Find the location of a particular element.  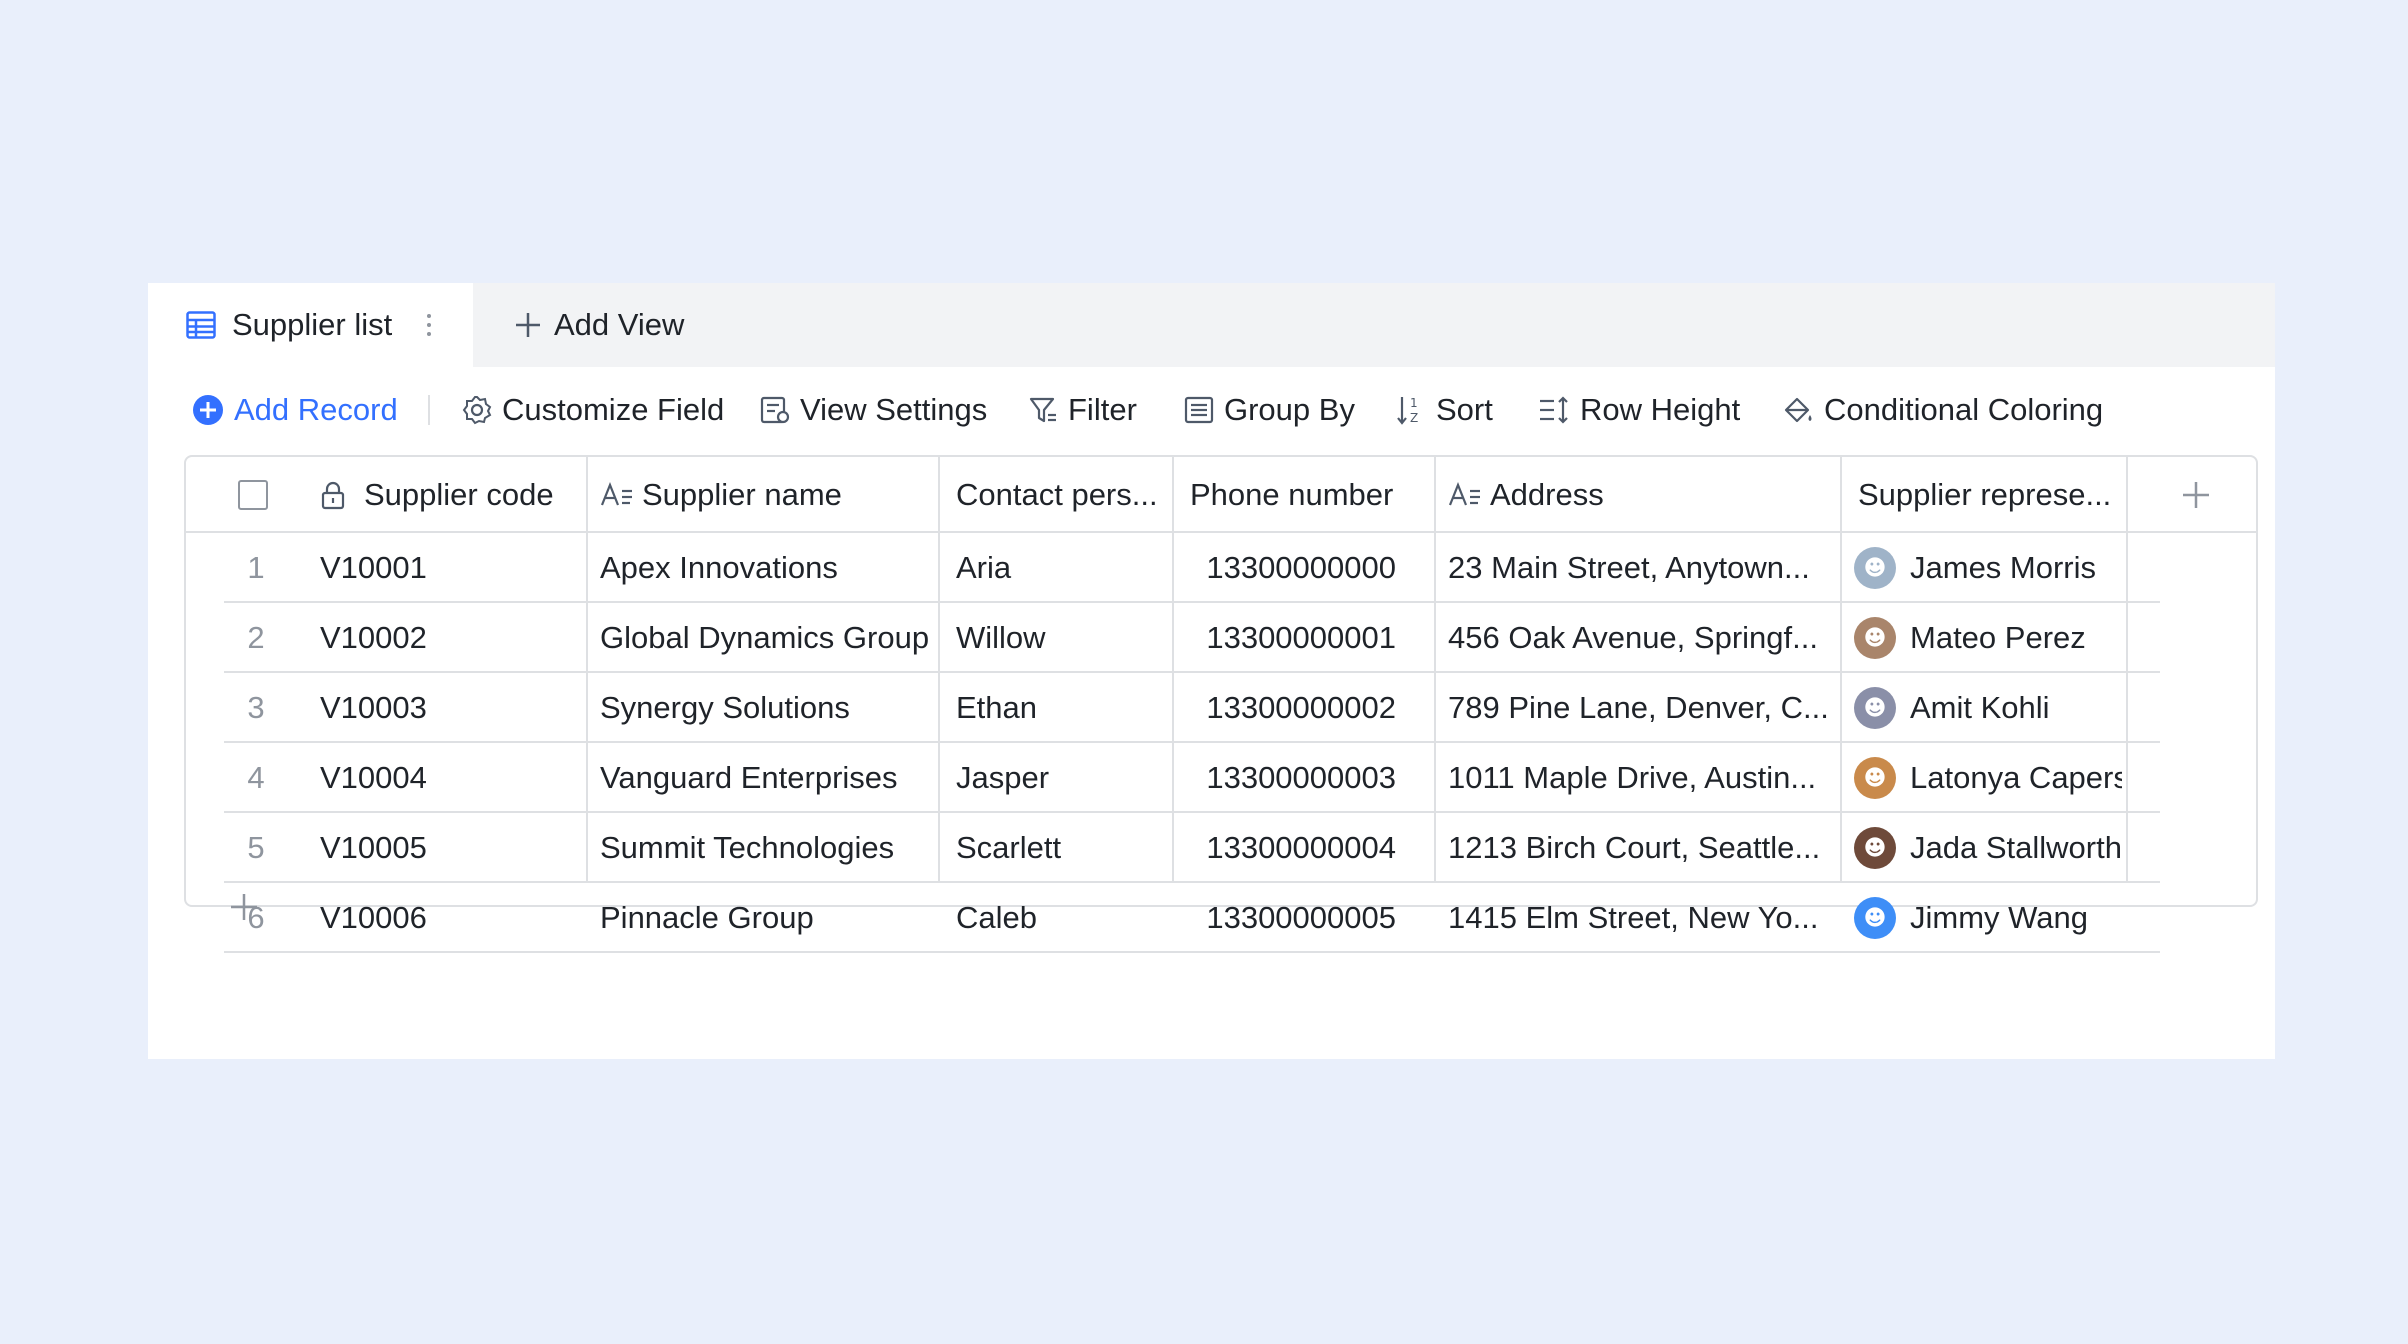

column-label: Phone number is located at coordinates (1292, 494).